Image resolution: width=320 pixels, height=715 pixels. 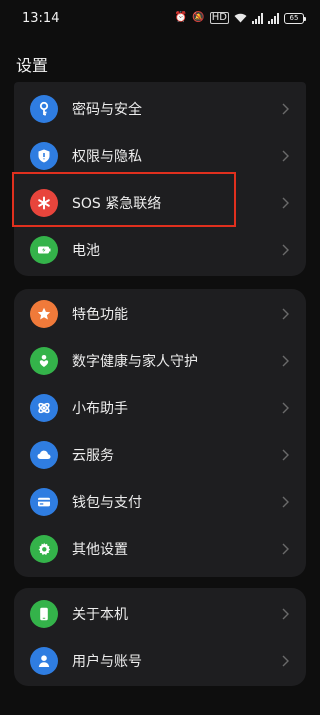 I want to click on settings-item-special-features: 特色功能, so click(x=160, y=314).